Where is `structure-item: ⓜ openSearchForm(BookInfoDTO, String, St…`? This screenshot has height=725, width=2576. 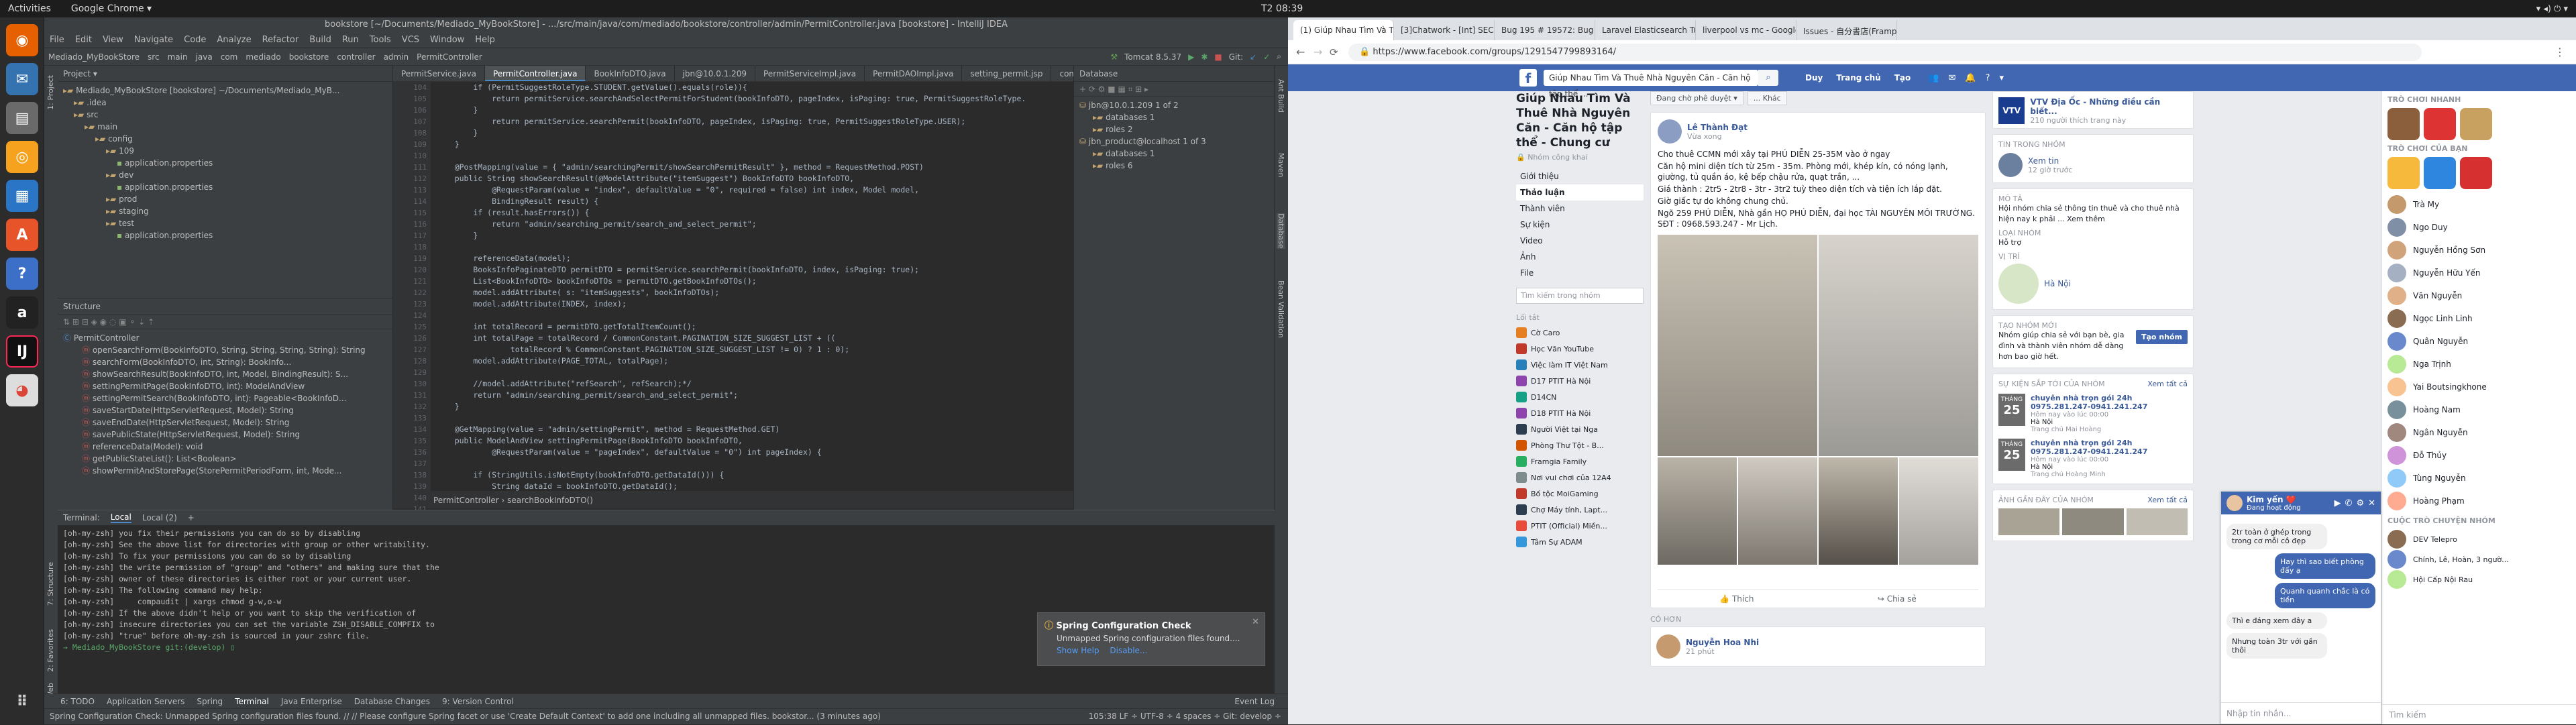
structure-item: ⓜ openSearchForm(BookInfoDTO, String, St… is located at coordinates (227, 350).